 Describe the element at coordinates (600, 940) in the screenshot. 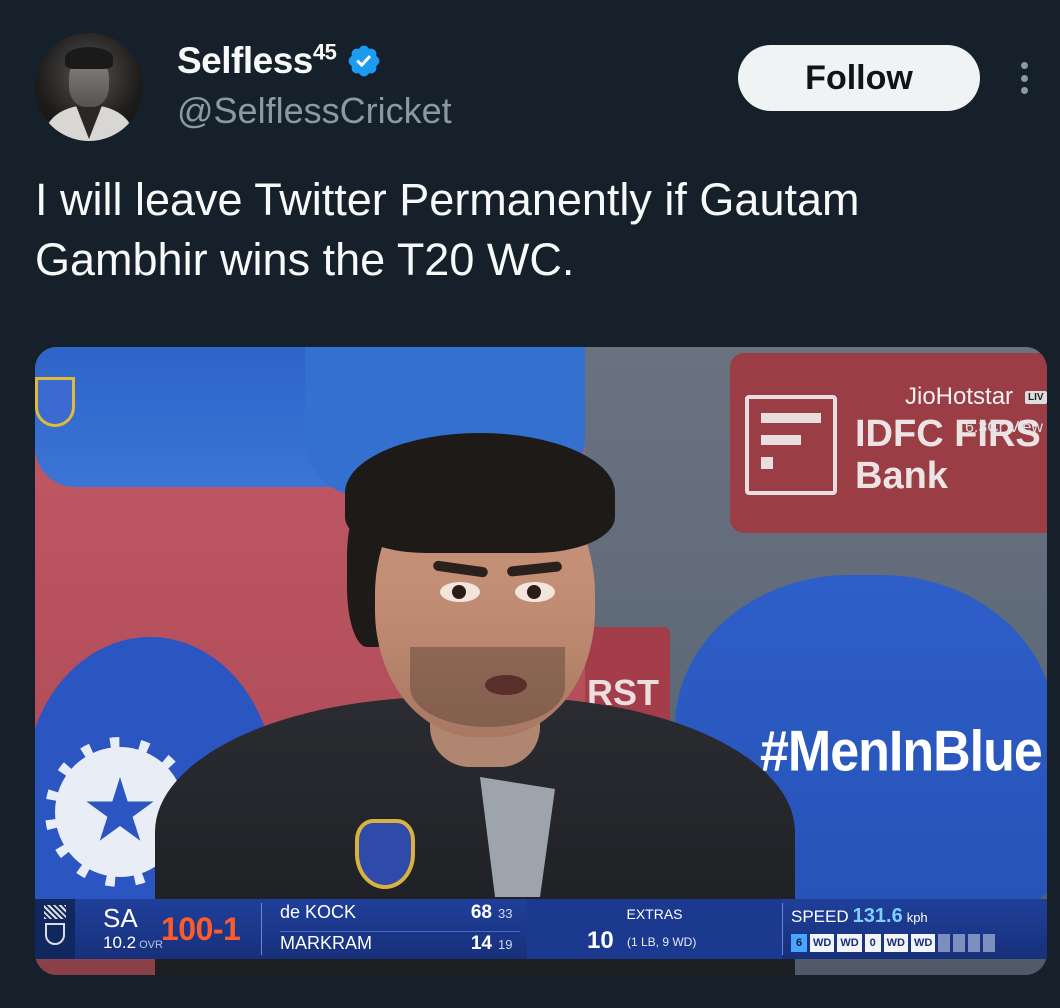

I see `extras-value: 10` at that location.